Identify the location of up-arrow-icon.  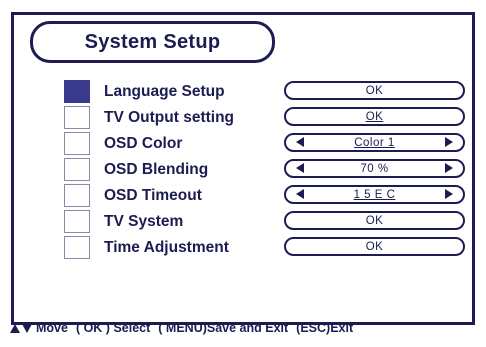
(15, 328).